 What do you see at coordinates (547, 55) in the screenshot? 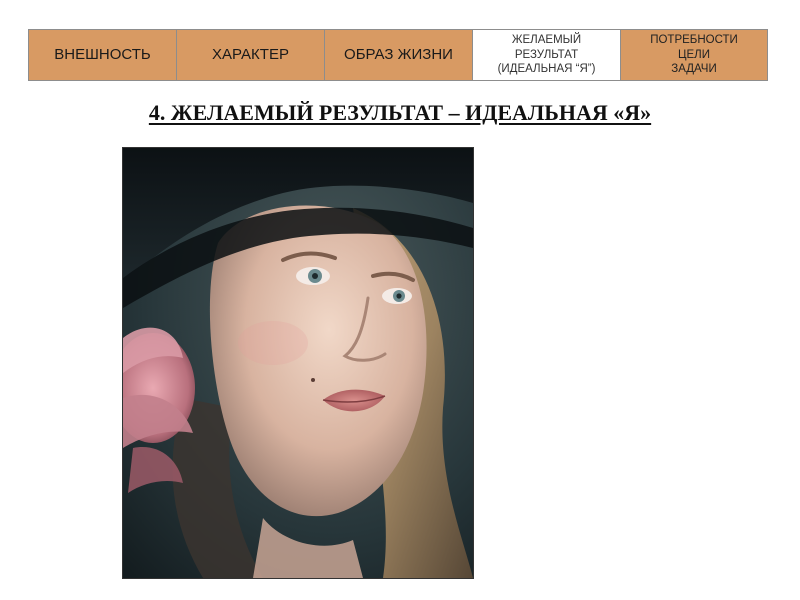
I see `nav-tab-desired-result: ЖЕЛАЕМЫЙ РЕЗУЛЬТАТ (ИДЕАЛЬНАЯ “Я”)` at bounding box center [547, 55].